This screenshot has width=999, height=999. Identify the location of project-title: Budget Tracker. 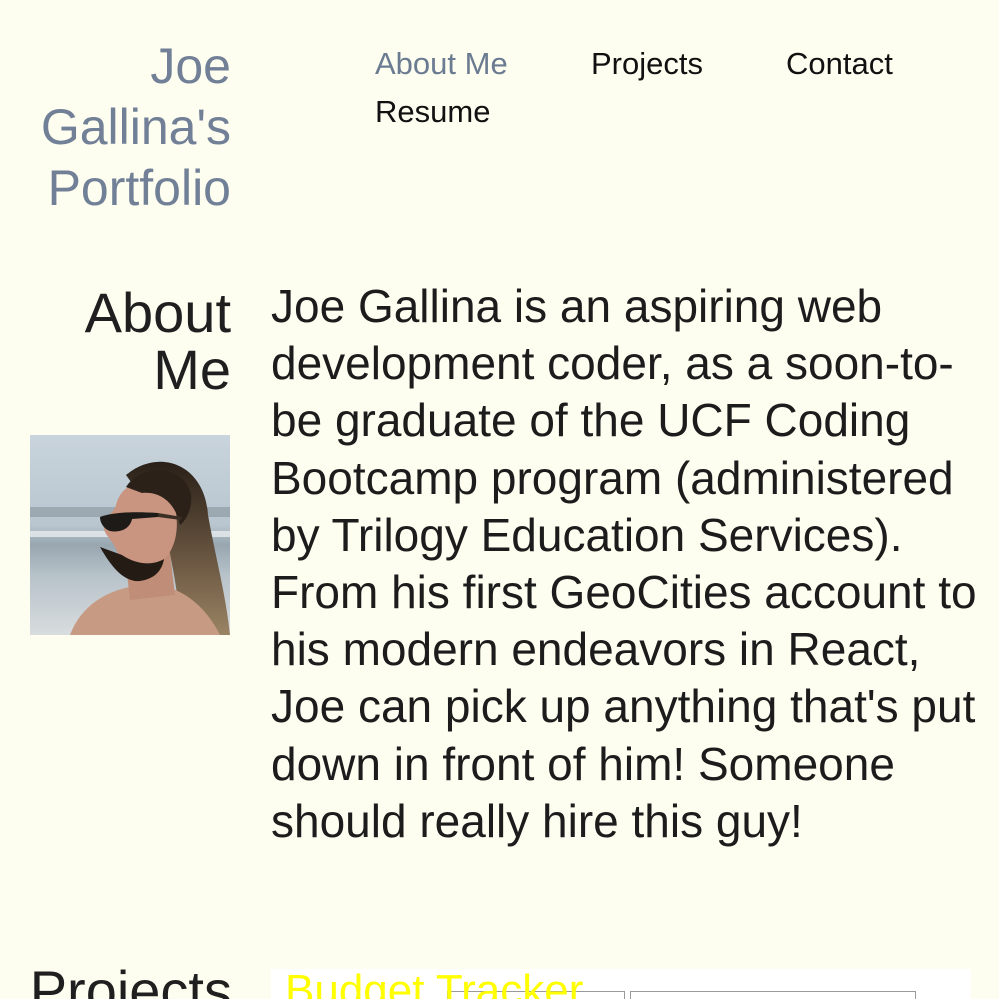
(434, 982).